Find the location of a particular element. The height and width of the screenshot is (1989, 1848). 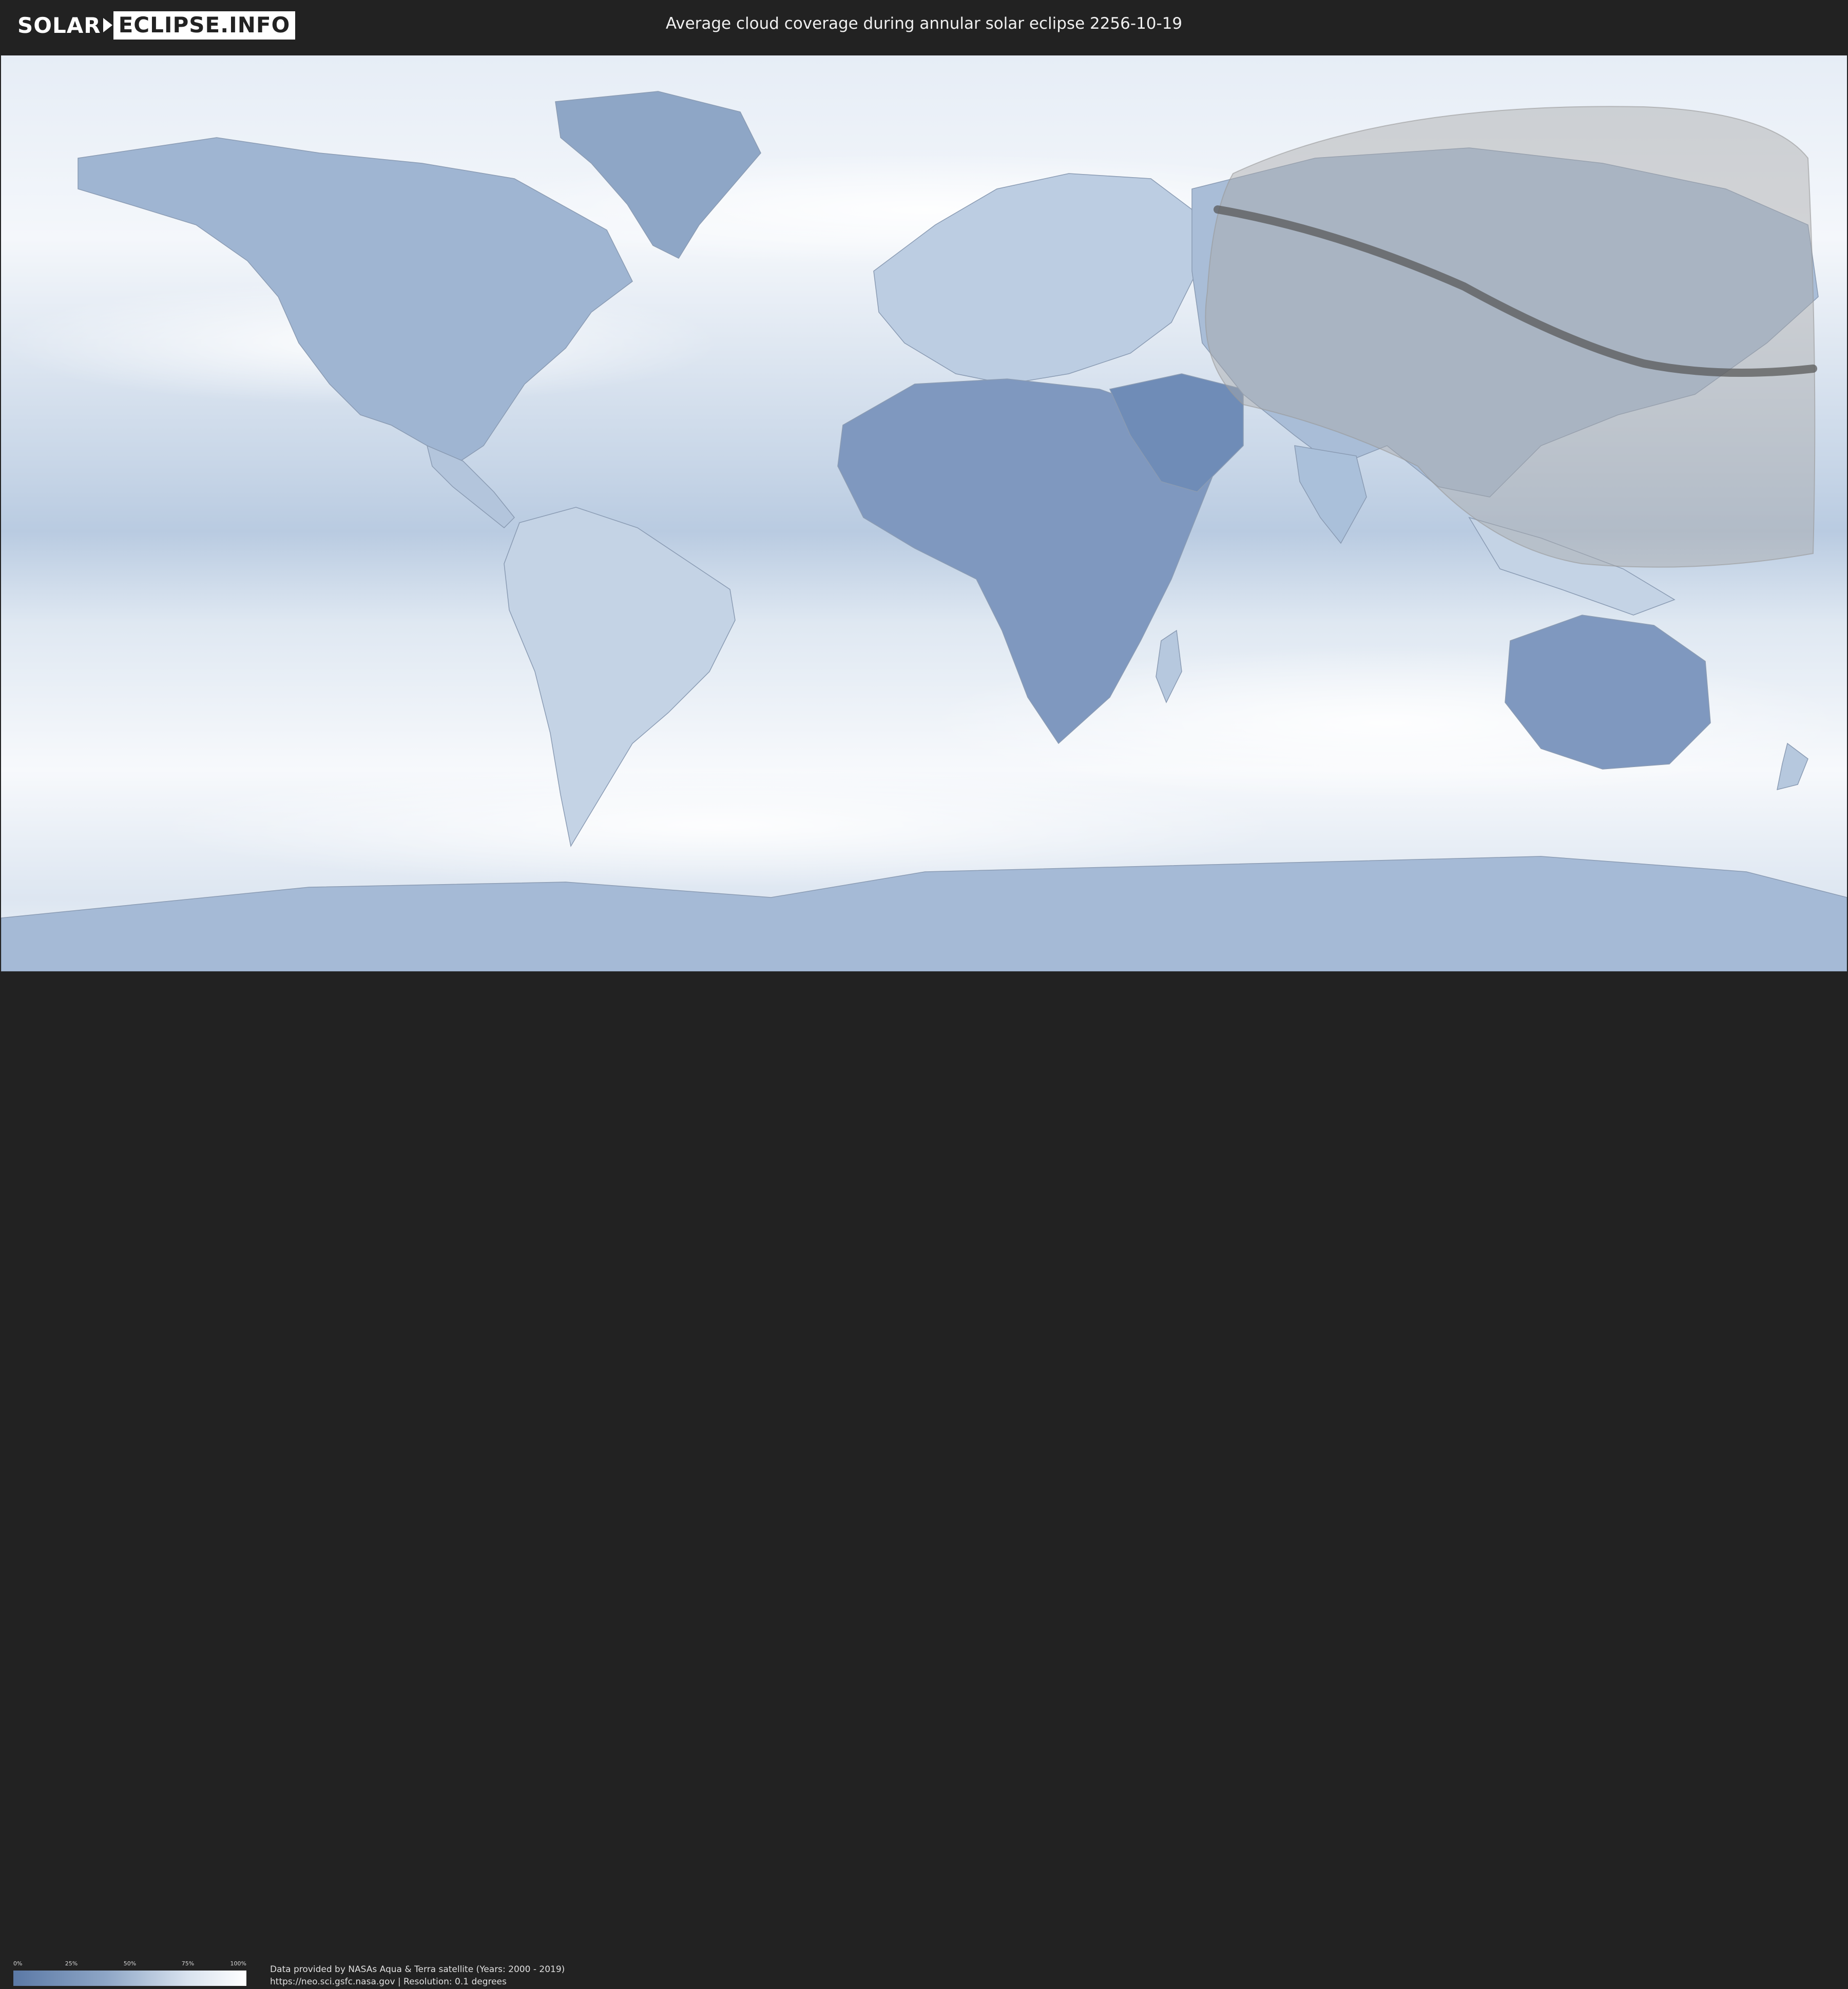

legend-tick-100: 100% is located at coordinates (238, 1963).